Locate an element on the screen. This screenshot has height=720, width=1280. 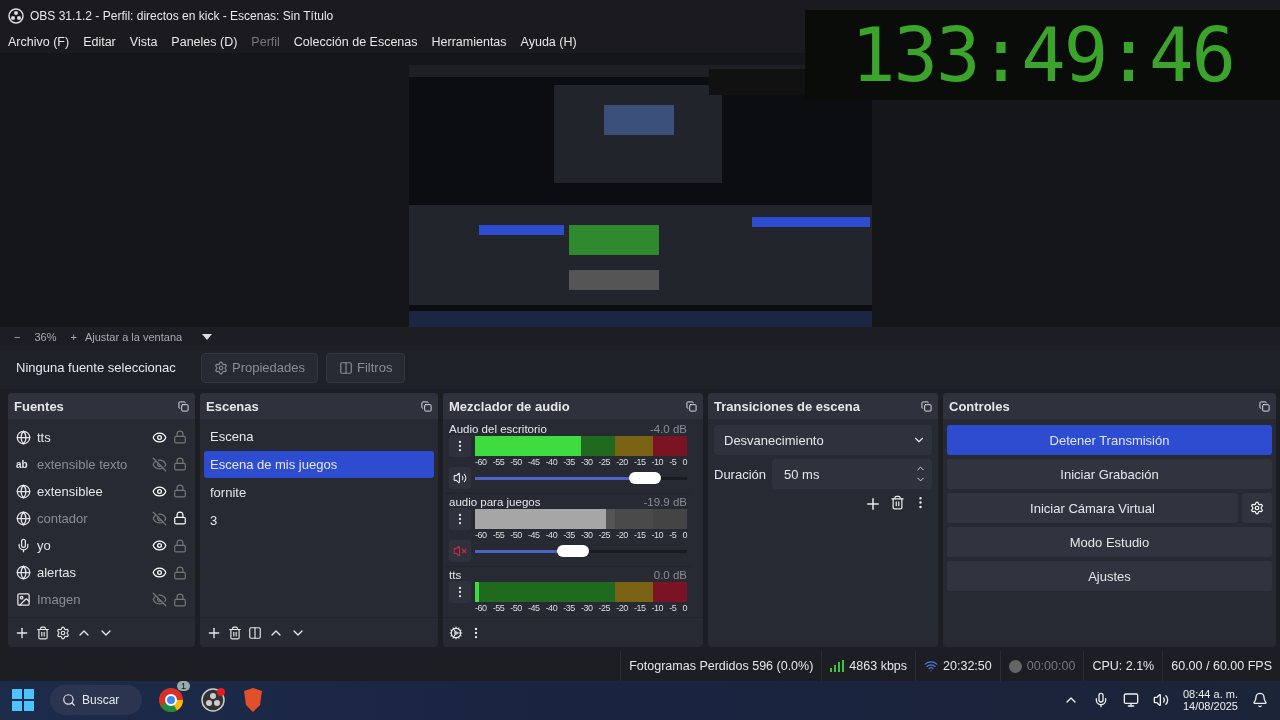
search-icon is located at coordinates (69, 700).